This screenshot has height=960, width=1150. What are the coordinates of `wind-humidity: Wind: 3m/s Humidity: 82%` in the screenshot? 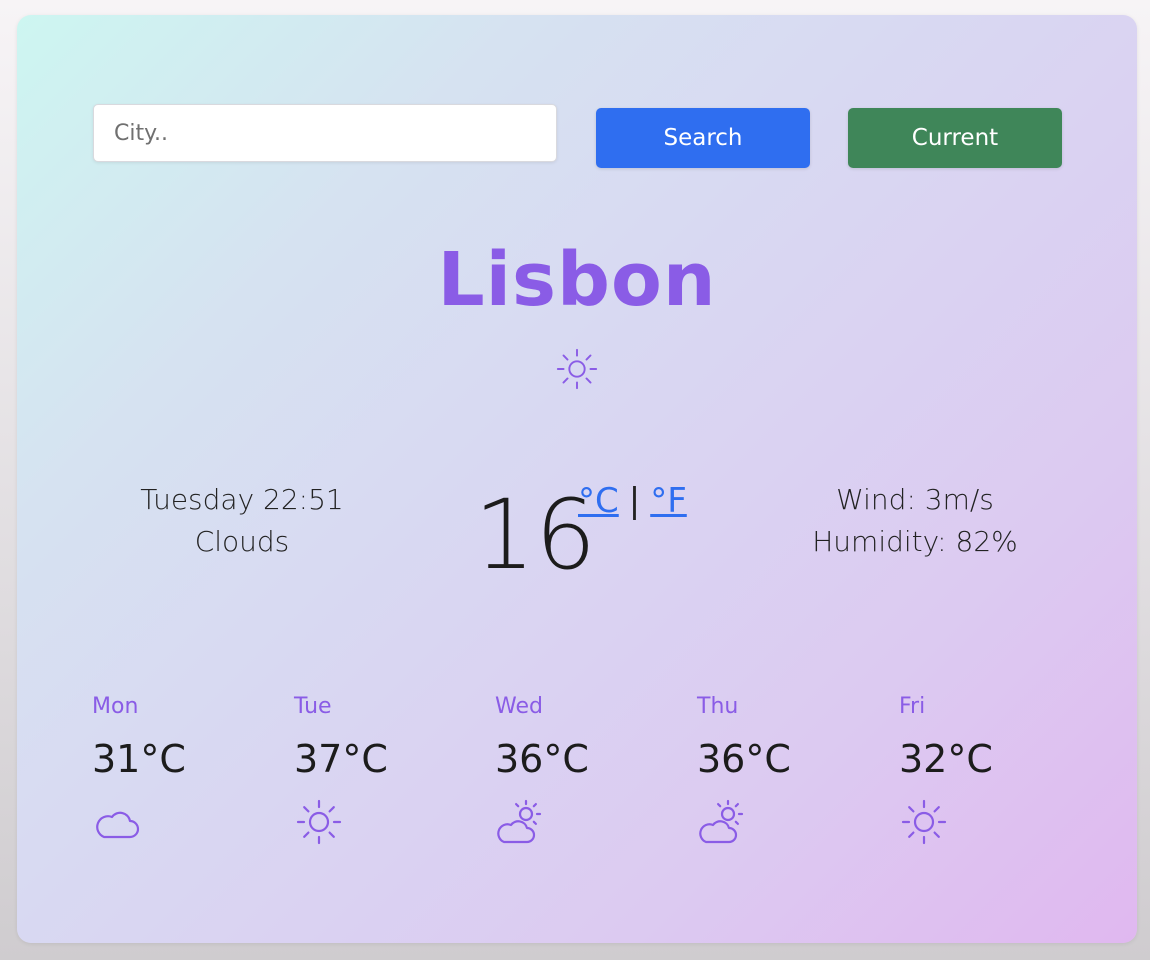 It's located at (915, 521).